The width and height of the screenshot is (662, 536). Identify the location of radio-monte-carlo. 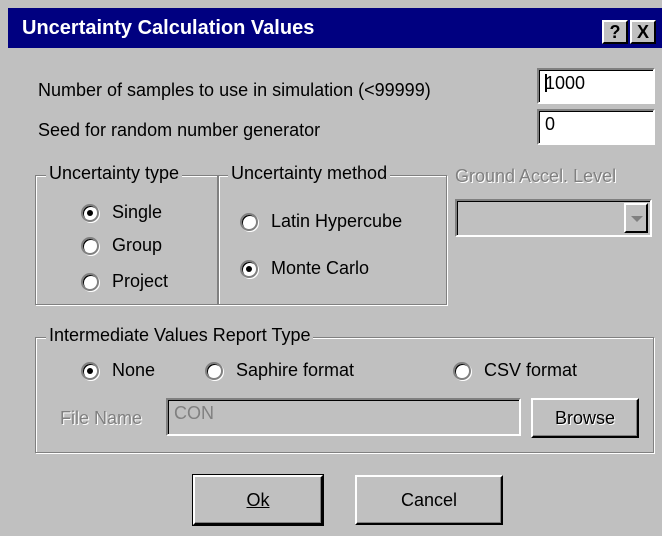
(249, 269).